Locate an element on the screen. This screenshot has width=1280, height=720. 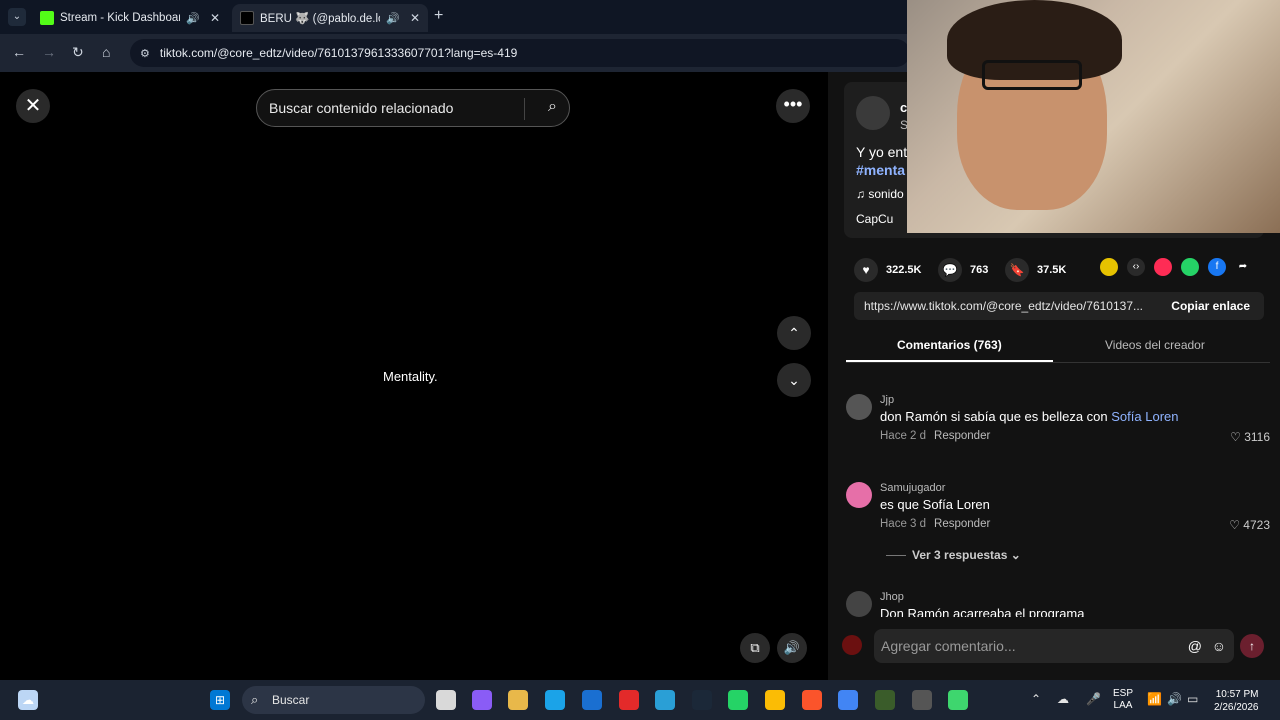
close-video-button: ✕ is located at coordinates (33, 106).